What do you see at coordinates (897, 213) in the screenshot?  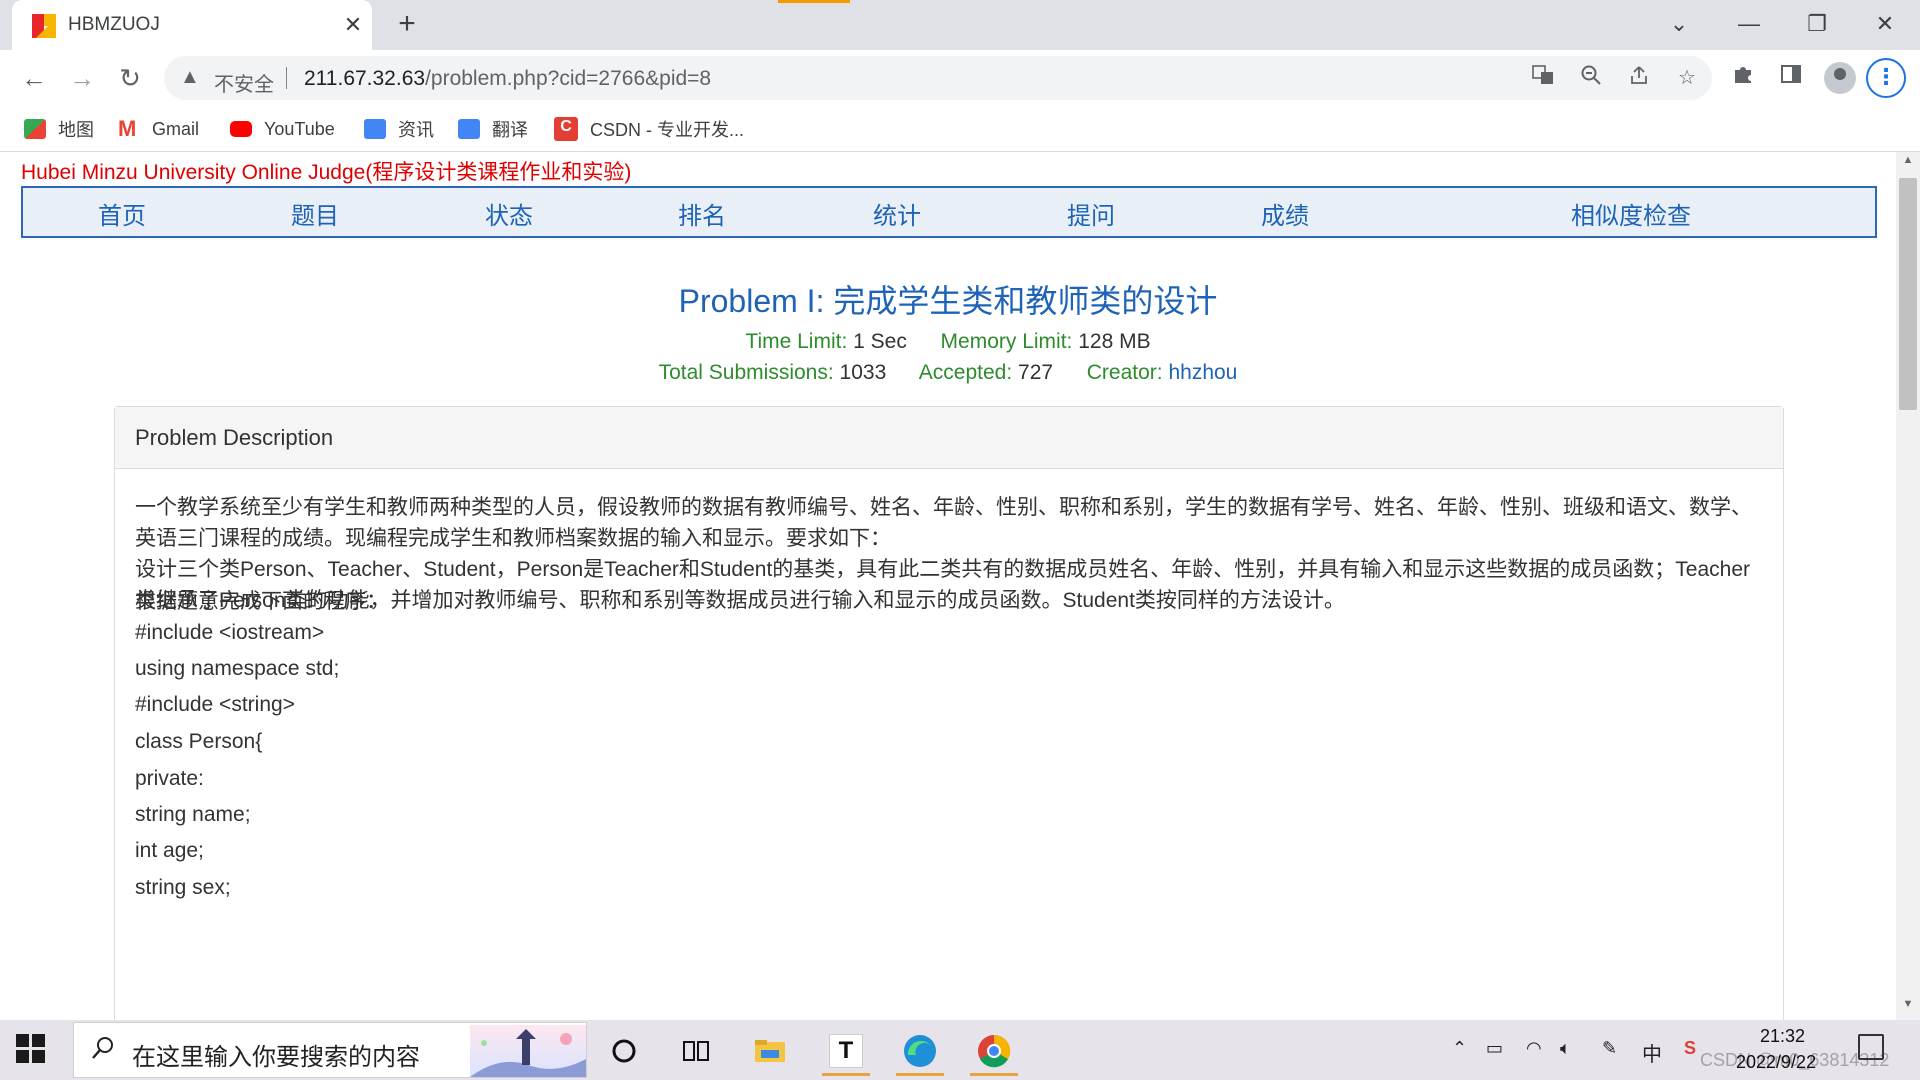 I see `nav-statistics: 统计` at bounding box center [897, 213].